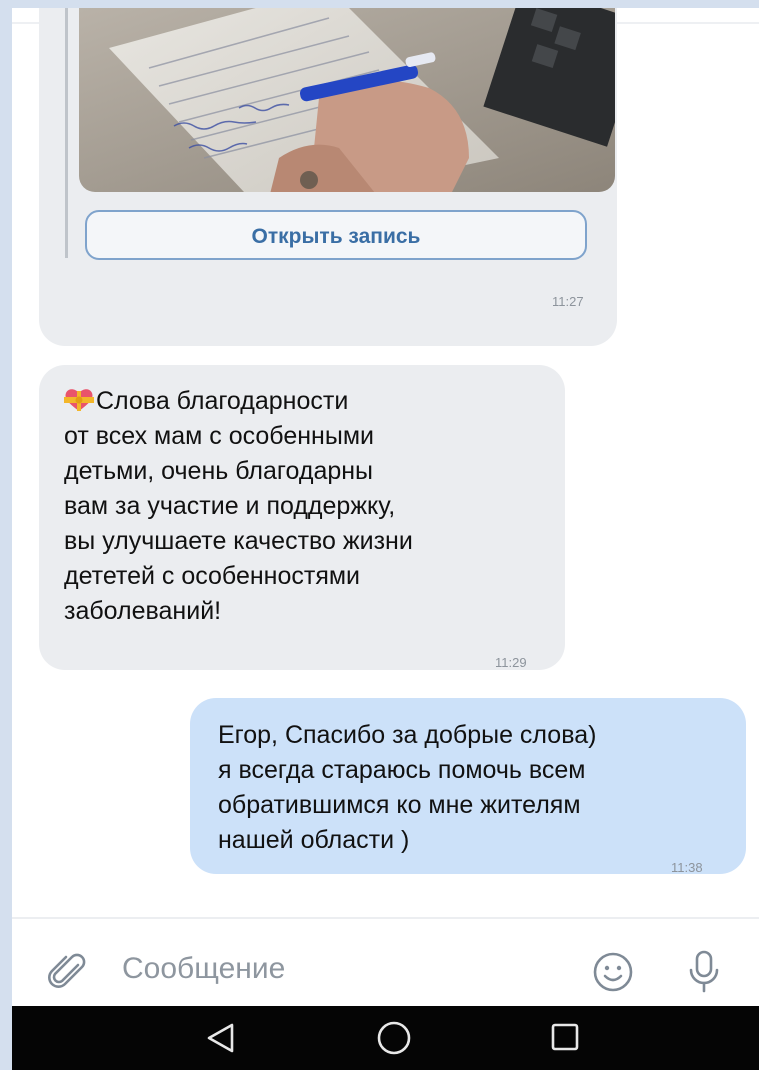 Image resolution: width=759 pixels, height=1070 pixels. I want to click on message-time: 11:38, so click(687, 867).